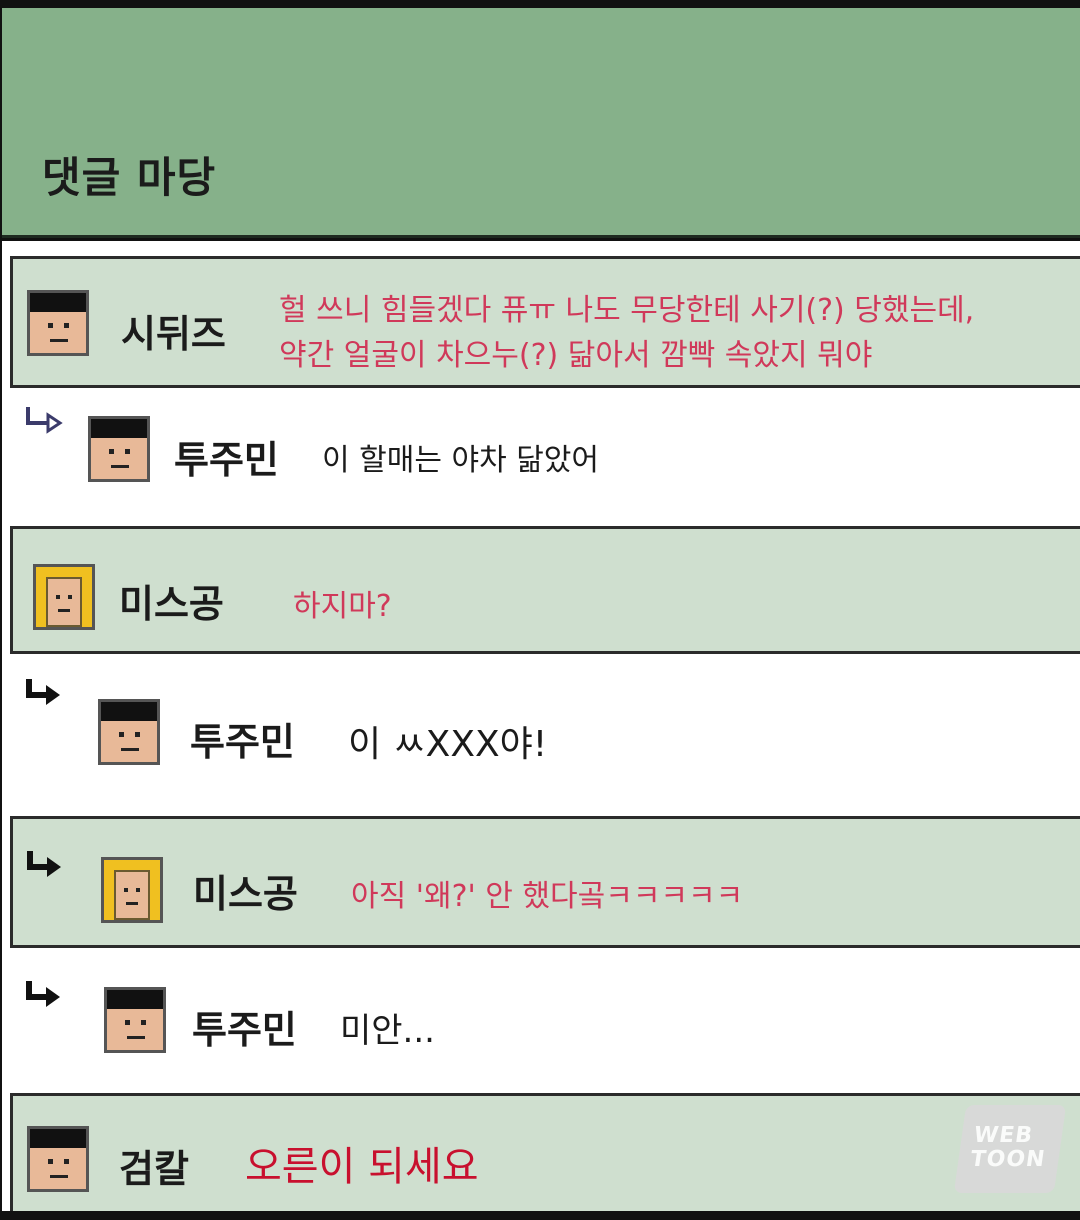 This screenshot has width=1080, height=1220. What do you see at coordinates (545, 590) in the screenshot?
I see `comment-item: 미스공 하지마?` at bounding box center [545, 590].